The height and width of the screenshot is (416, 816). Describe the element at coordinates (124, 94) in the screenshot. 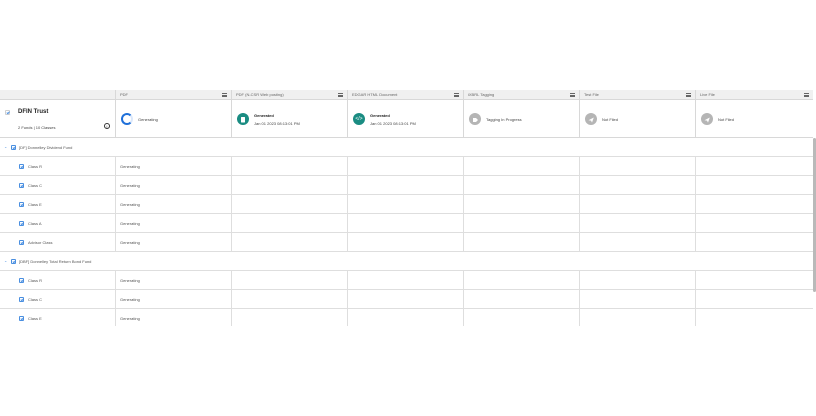

I see `column-header-label: PDF` at that location.